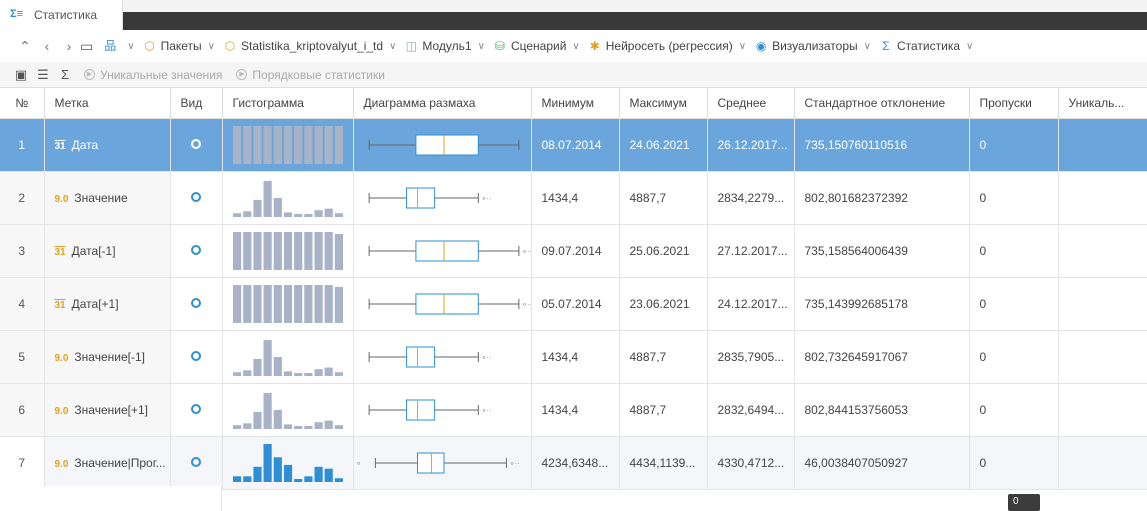 The image size is (1147, 511). What do you see at coordinates (196, 103) in the screenshot?
I see `column-header-view: Вид` at bounding box center [196, 103].